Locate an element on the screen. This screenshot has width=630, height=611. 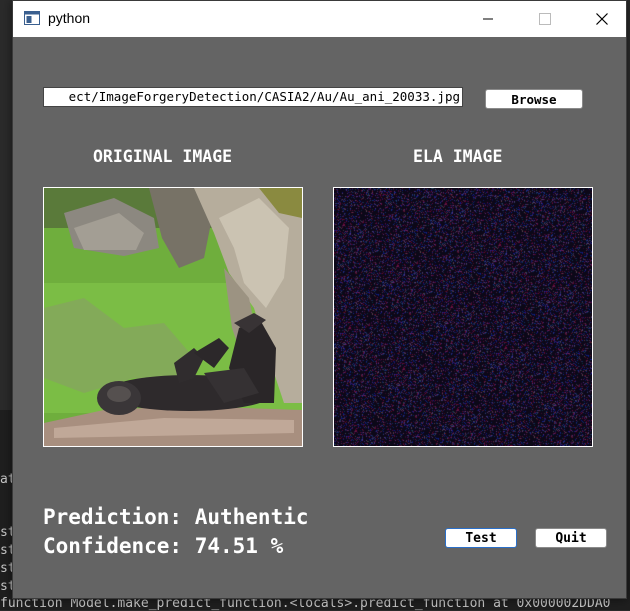
close-button is located at coordinates (602, 19).